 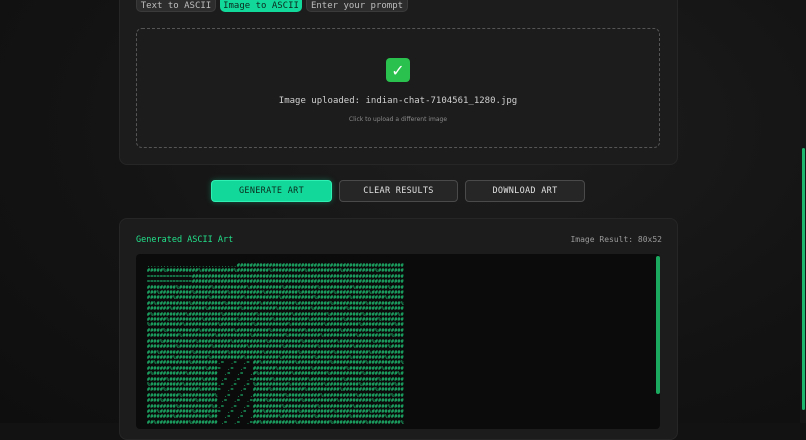 What do you see at coordinates (357, 6) in the screenshot?
I see `tab-enter-prompt: Enter your prompt` at bounding box center [357, 6].